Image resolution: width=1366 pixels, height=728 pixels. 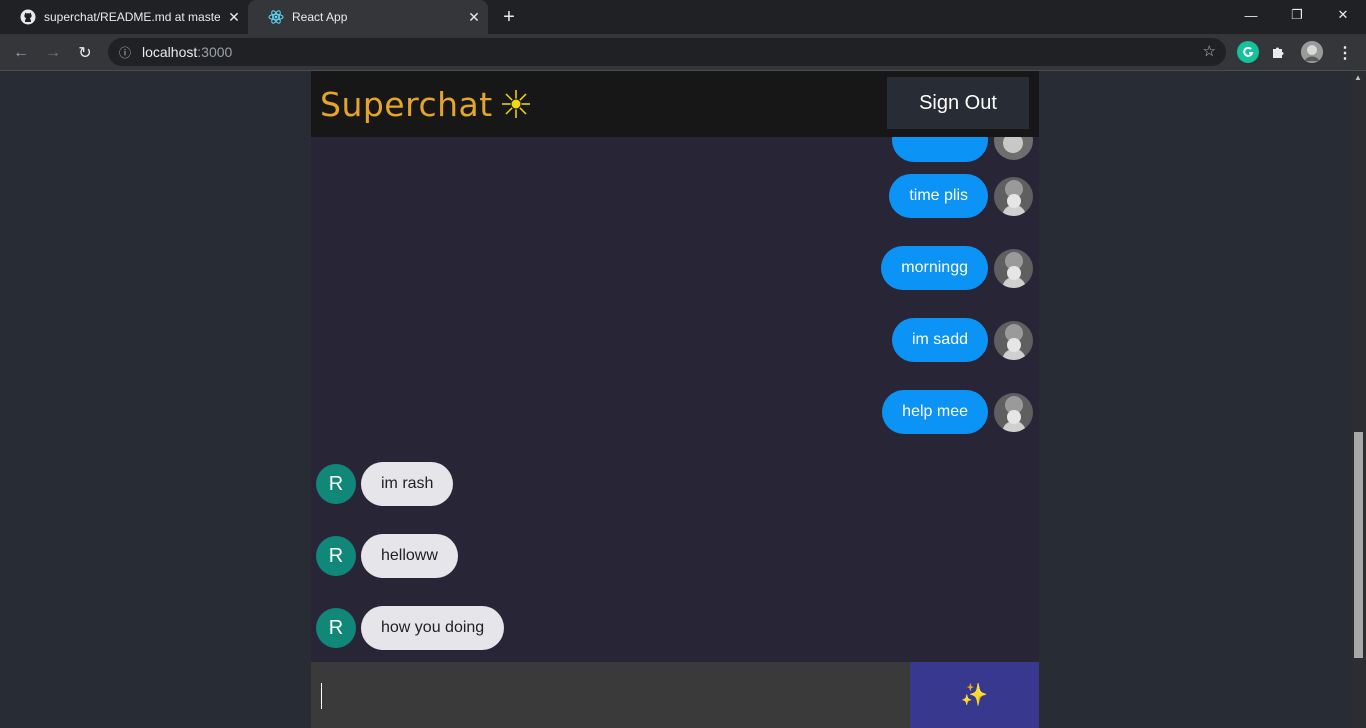 I want to click on tab-react-app: React App ✕, so click(x=368, y=17).